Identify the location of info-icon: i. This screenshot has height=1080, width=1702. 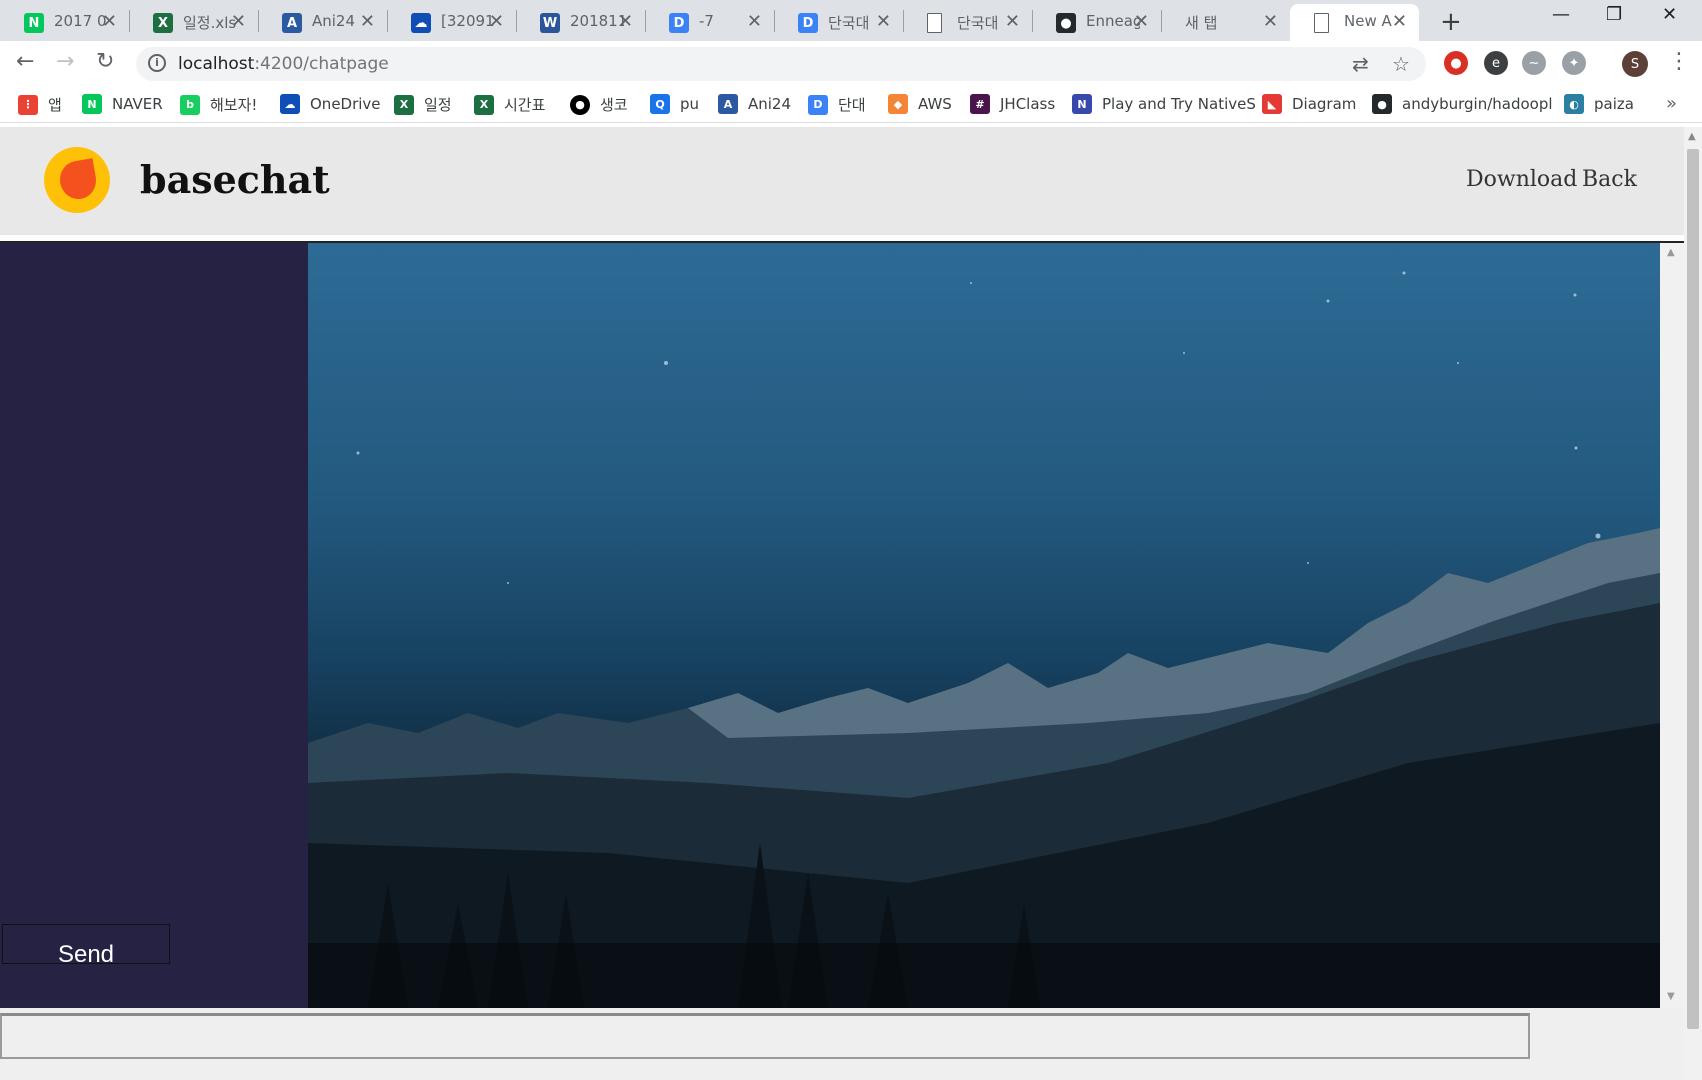
(157, 63).